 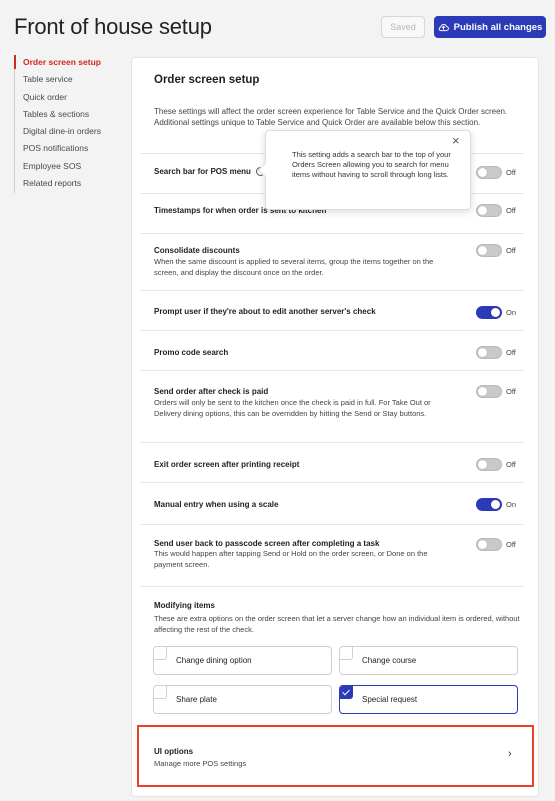 I want to click on option-change-dining-option: Change dining option, so click(x=242, y=660).